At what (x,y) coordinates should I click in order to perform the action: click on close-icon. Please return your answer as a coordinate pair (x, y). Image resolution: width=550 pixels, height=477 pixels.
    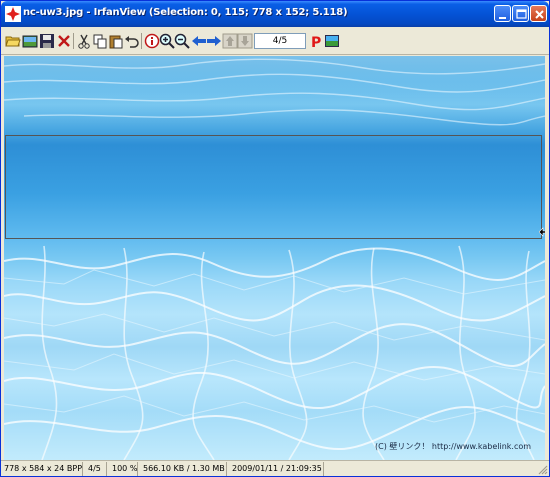
    Looking at the image, I should click on (539, 14).